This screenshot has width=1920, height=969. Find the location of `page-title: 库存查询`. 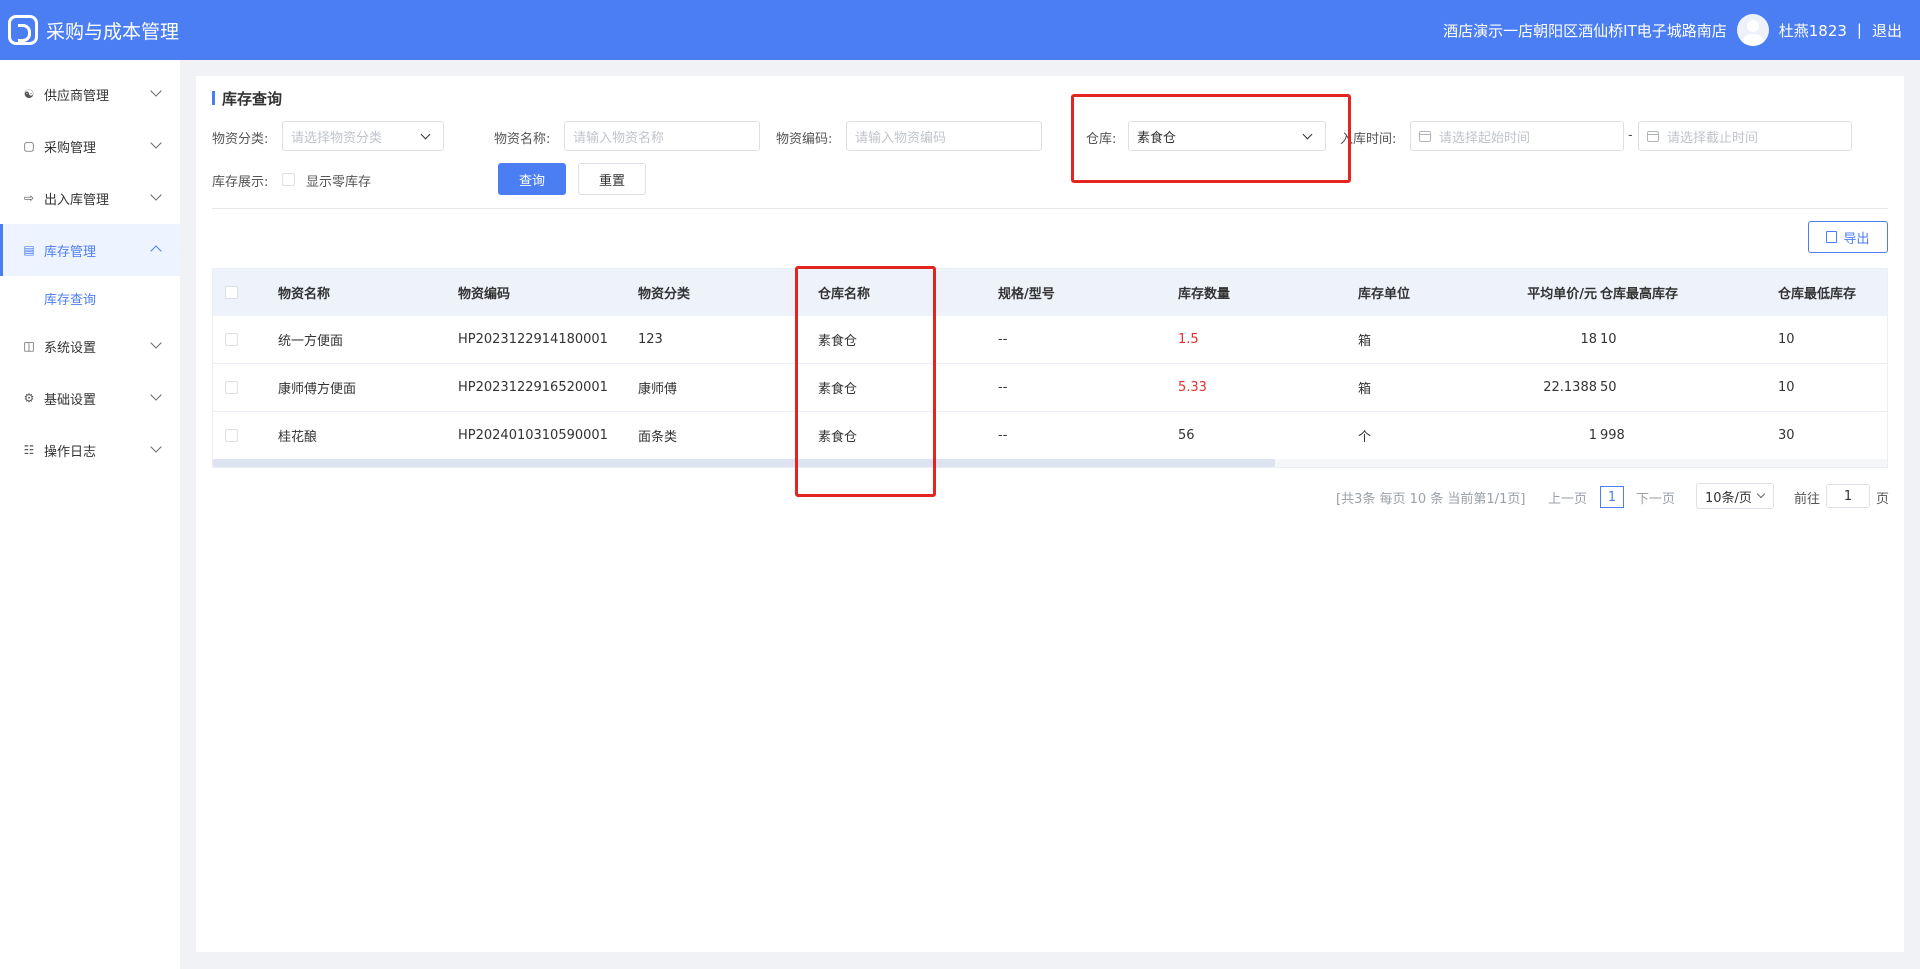

page-title: 库存查询 is located at coordinates (247, 98).